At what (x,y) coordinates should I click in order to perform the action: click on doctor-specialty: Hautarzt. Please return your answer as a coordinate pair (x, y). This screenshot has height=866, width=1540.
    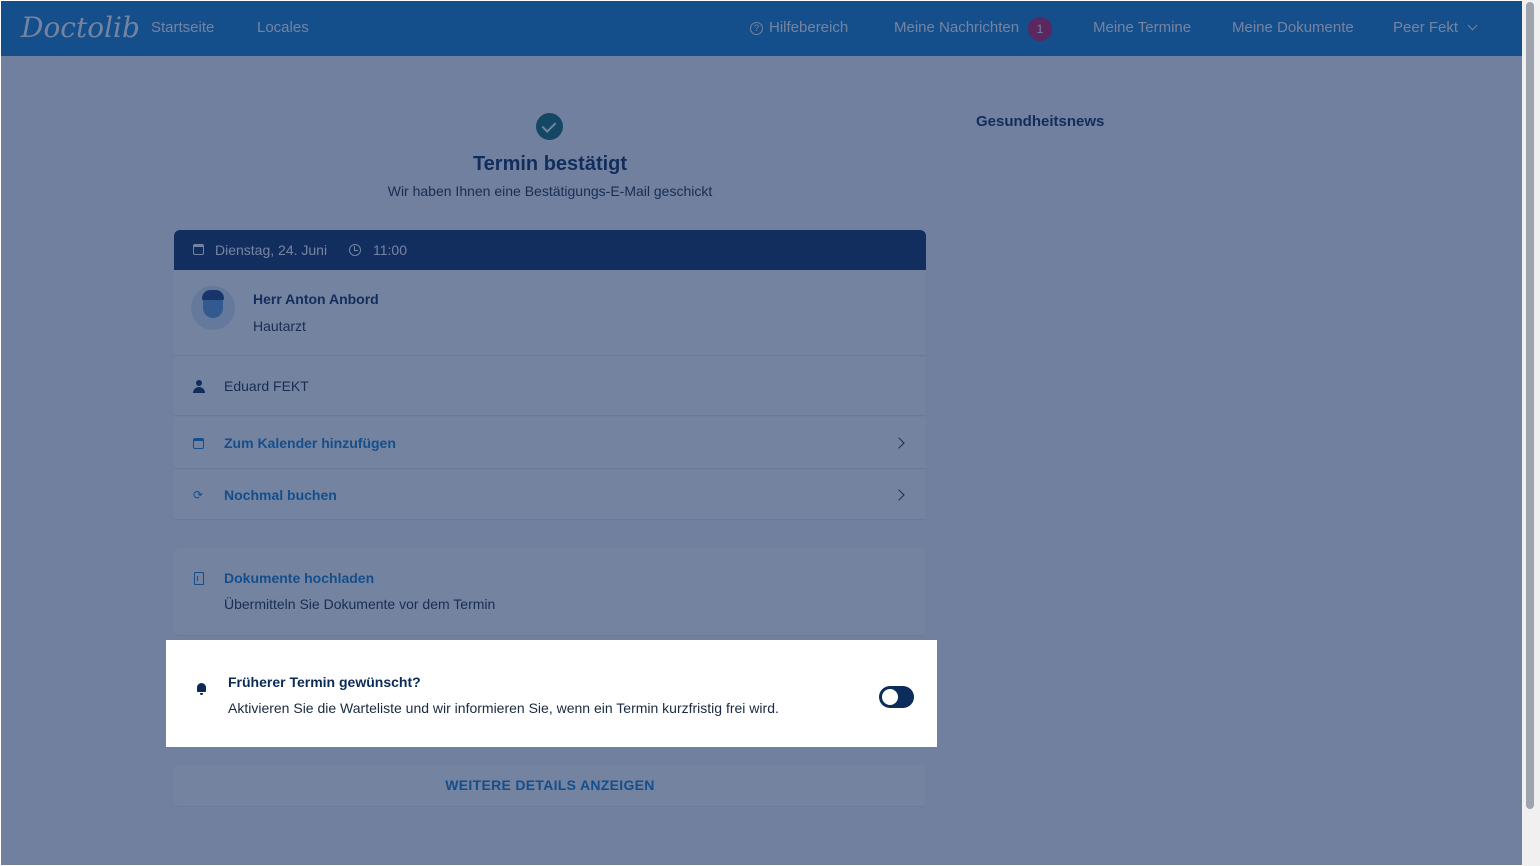
    Looking at the image, I should click on (279, 326).